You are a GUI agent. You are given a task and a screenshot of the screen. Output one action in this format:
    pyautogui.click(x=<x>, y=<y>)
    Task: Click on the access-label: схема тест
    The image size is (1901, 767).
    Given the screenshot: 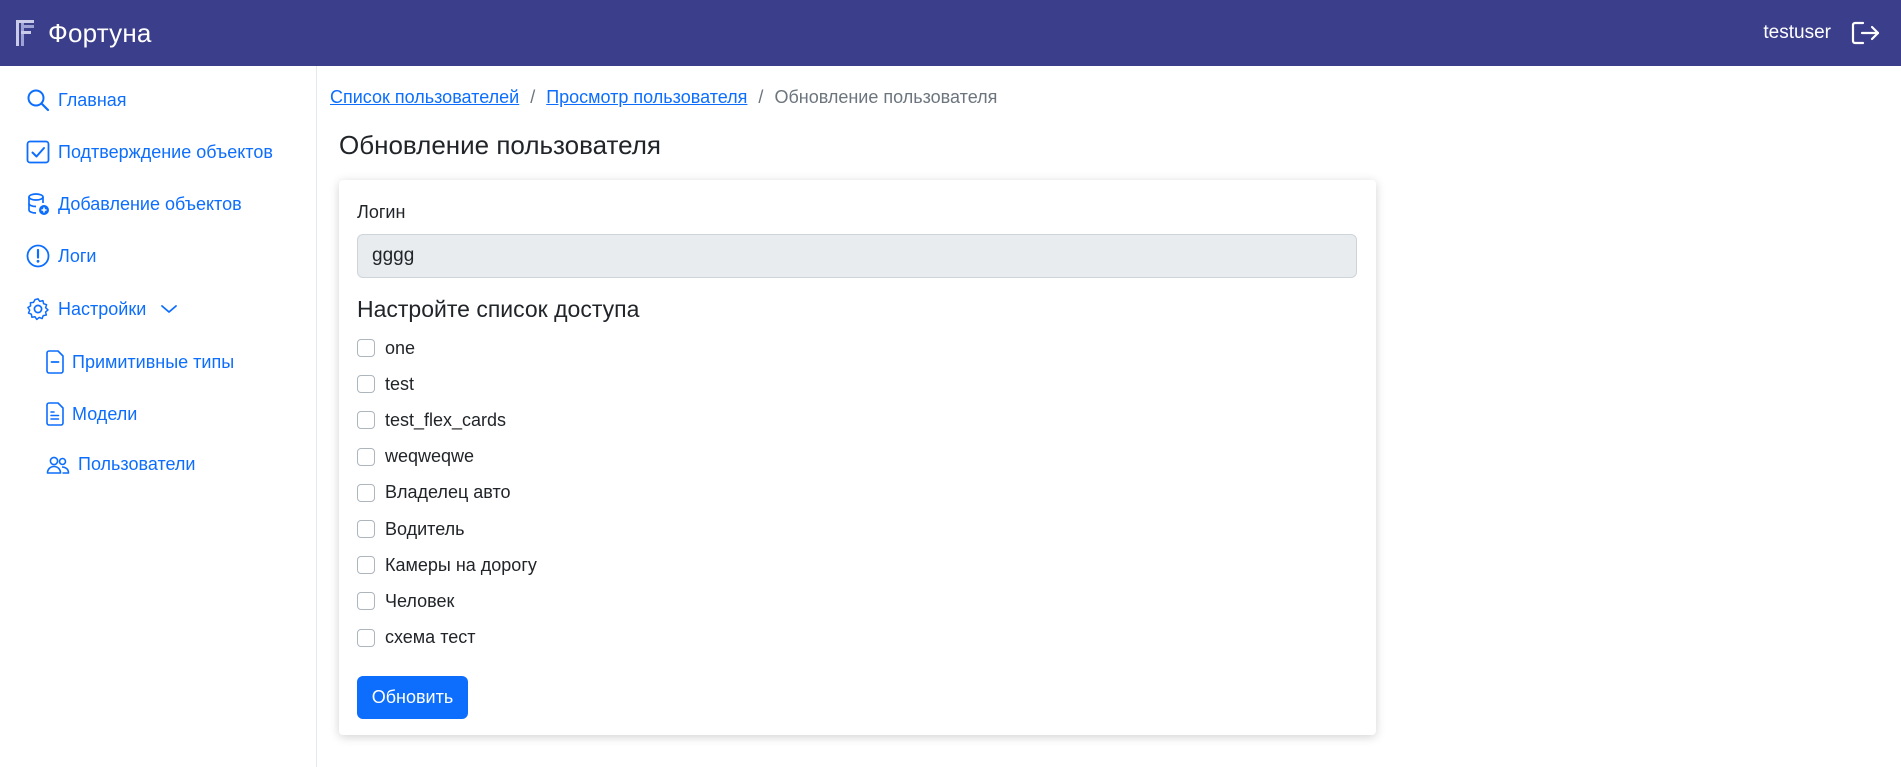 What is the action you would take?
    pyautogui.click(x=430, y=637)
    